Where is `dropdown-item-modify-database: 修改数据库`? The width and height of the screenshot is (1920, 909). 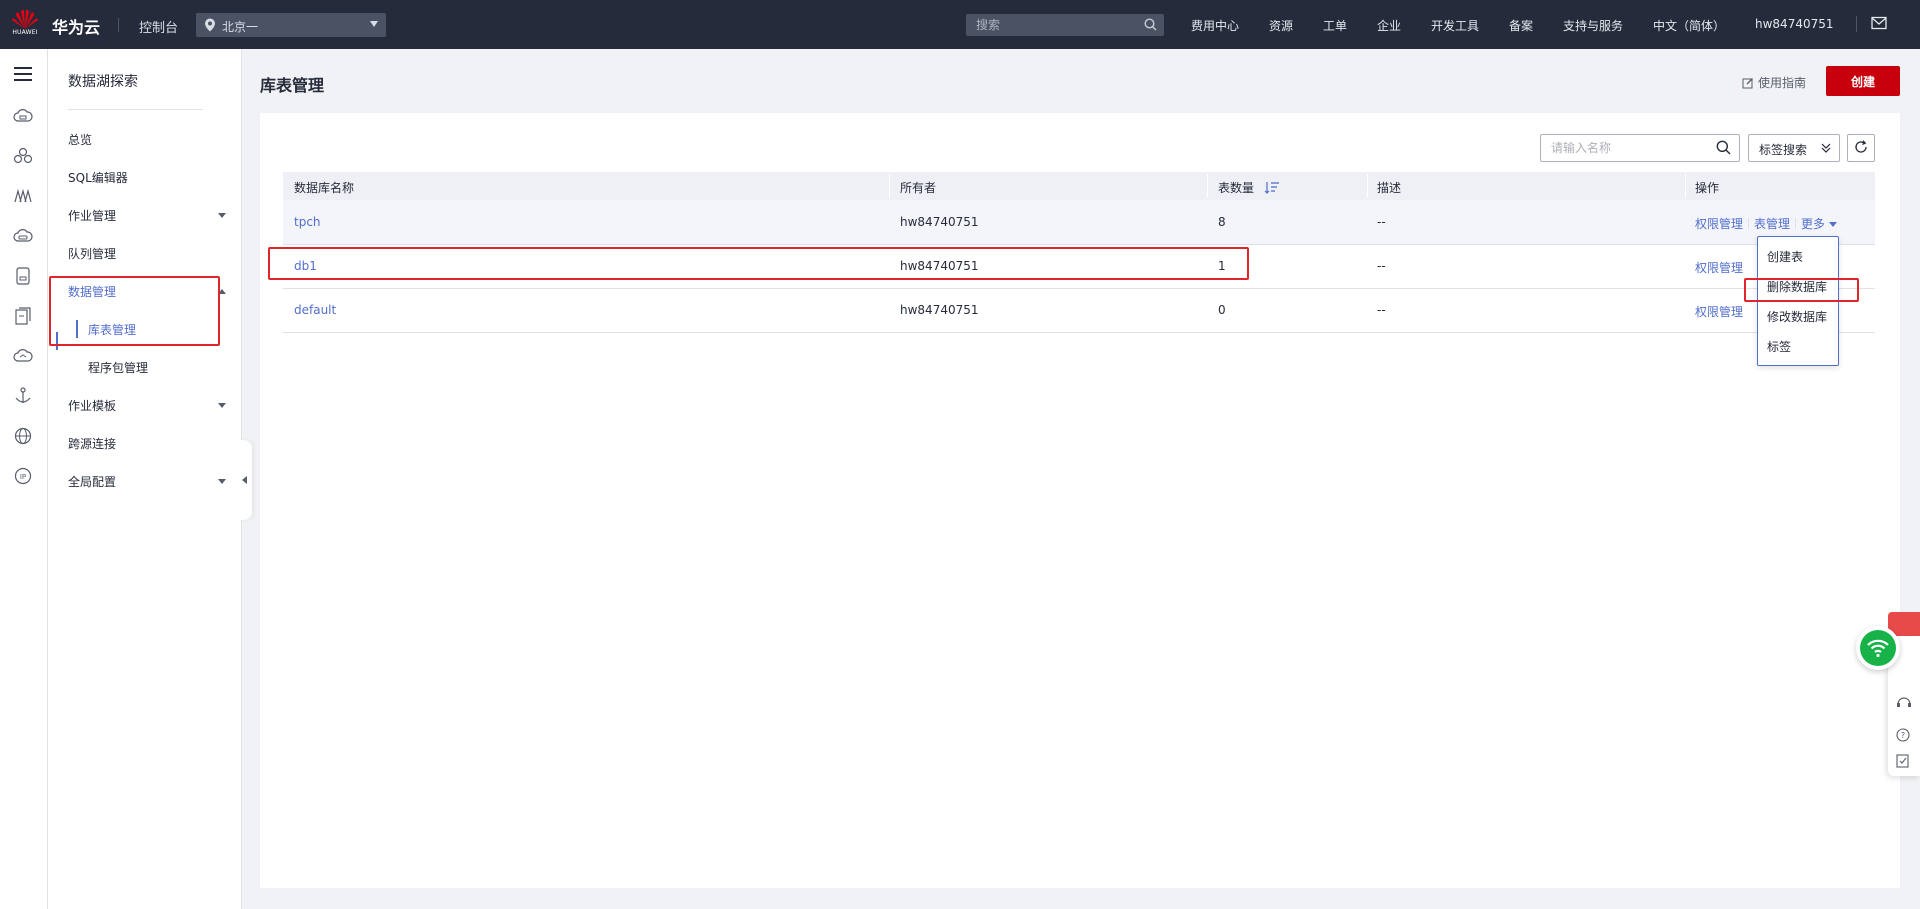
dropdown-item-modify-database: 修改数据库 is located at coordinates (1797, 316).